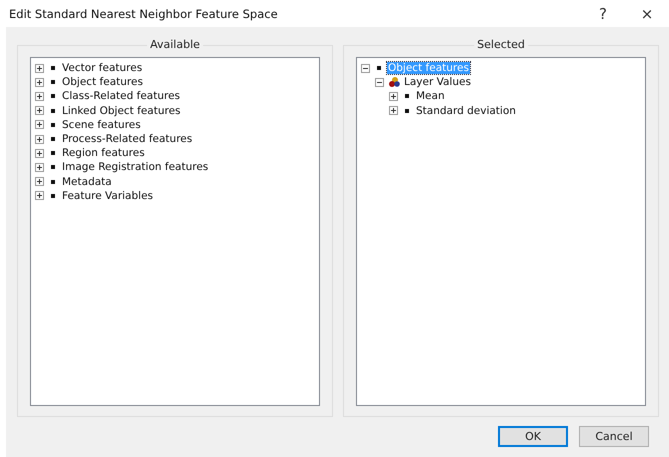  I want to click on layers-icon, so click(394, 82).